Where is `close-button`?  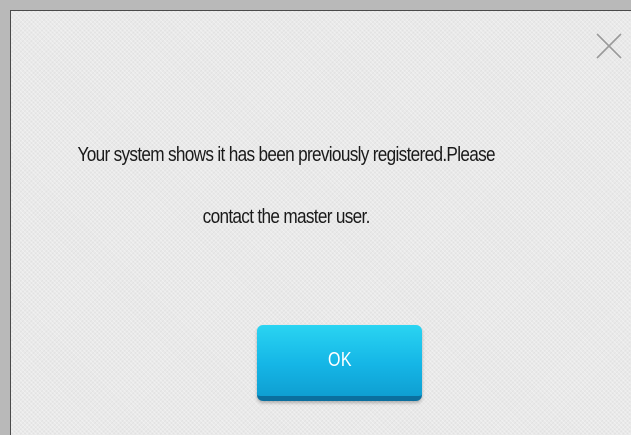
close-button is located at coordinates (609, 46).